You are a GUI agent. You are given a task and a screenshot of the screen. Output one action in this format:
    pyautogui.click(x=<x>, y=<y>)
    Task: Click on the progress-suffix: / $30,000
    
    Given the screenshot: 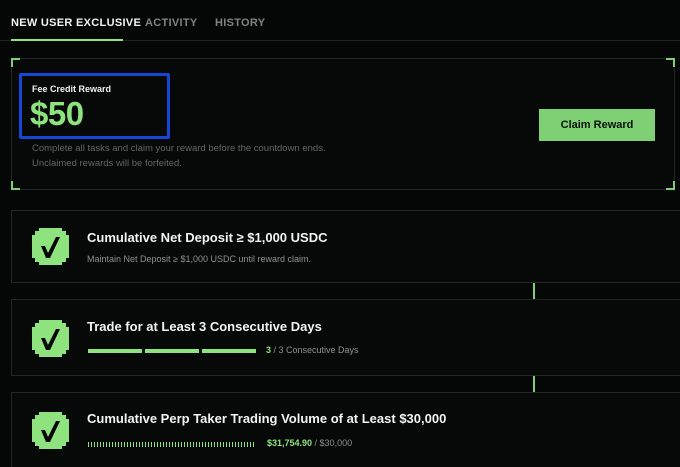 What is the action you would take?
    pyautogui.click(x=332, y=443)
    